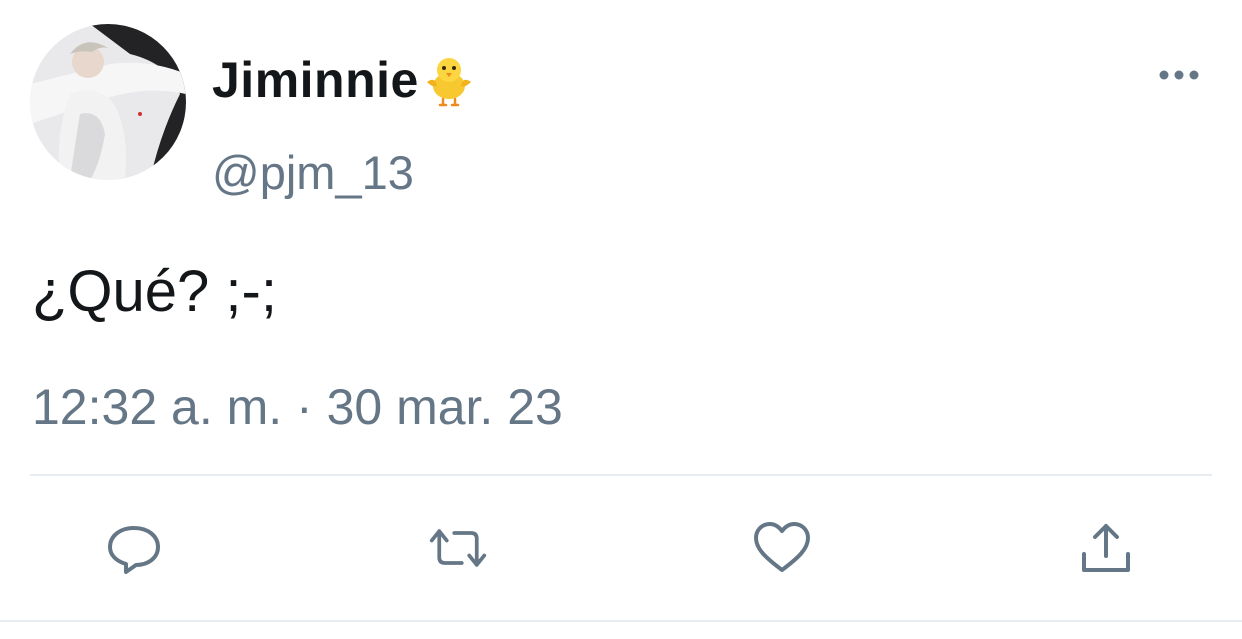  What do you see at coordinates (313, 172) in the screenshot?
I see `handle: @pjm_13` at bounding box center [313, 172].